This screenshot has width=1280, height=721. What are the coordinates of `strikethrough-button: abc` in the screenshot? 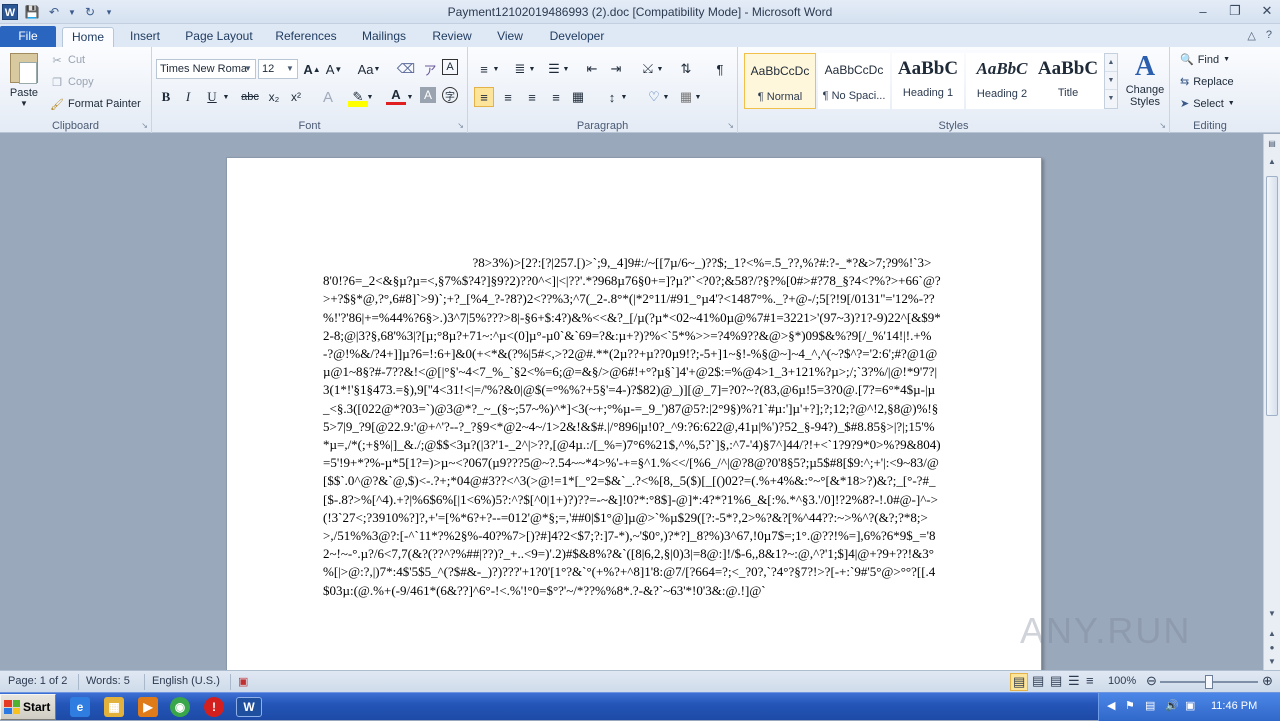 It's located at (250, 97).